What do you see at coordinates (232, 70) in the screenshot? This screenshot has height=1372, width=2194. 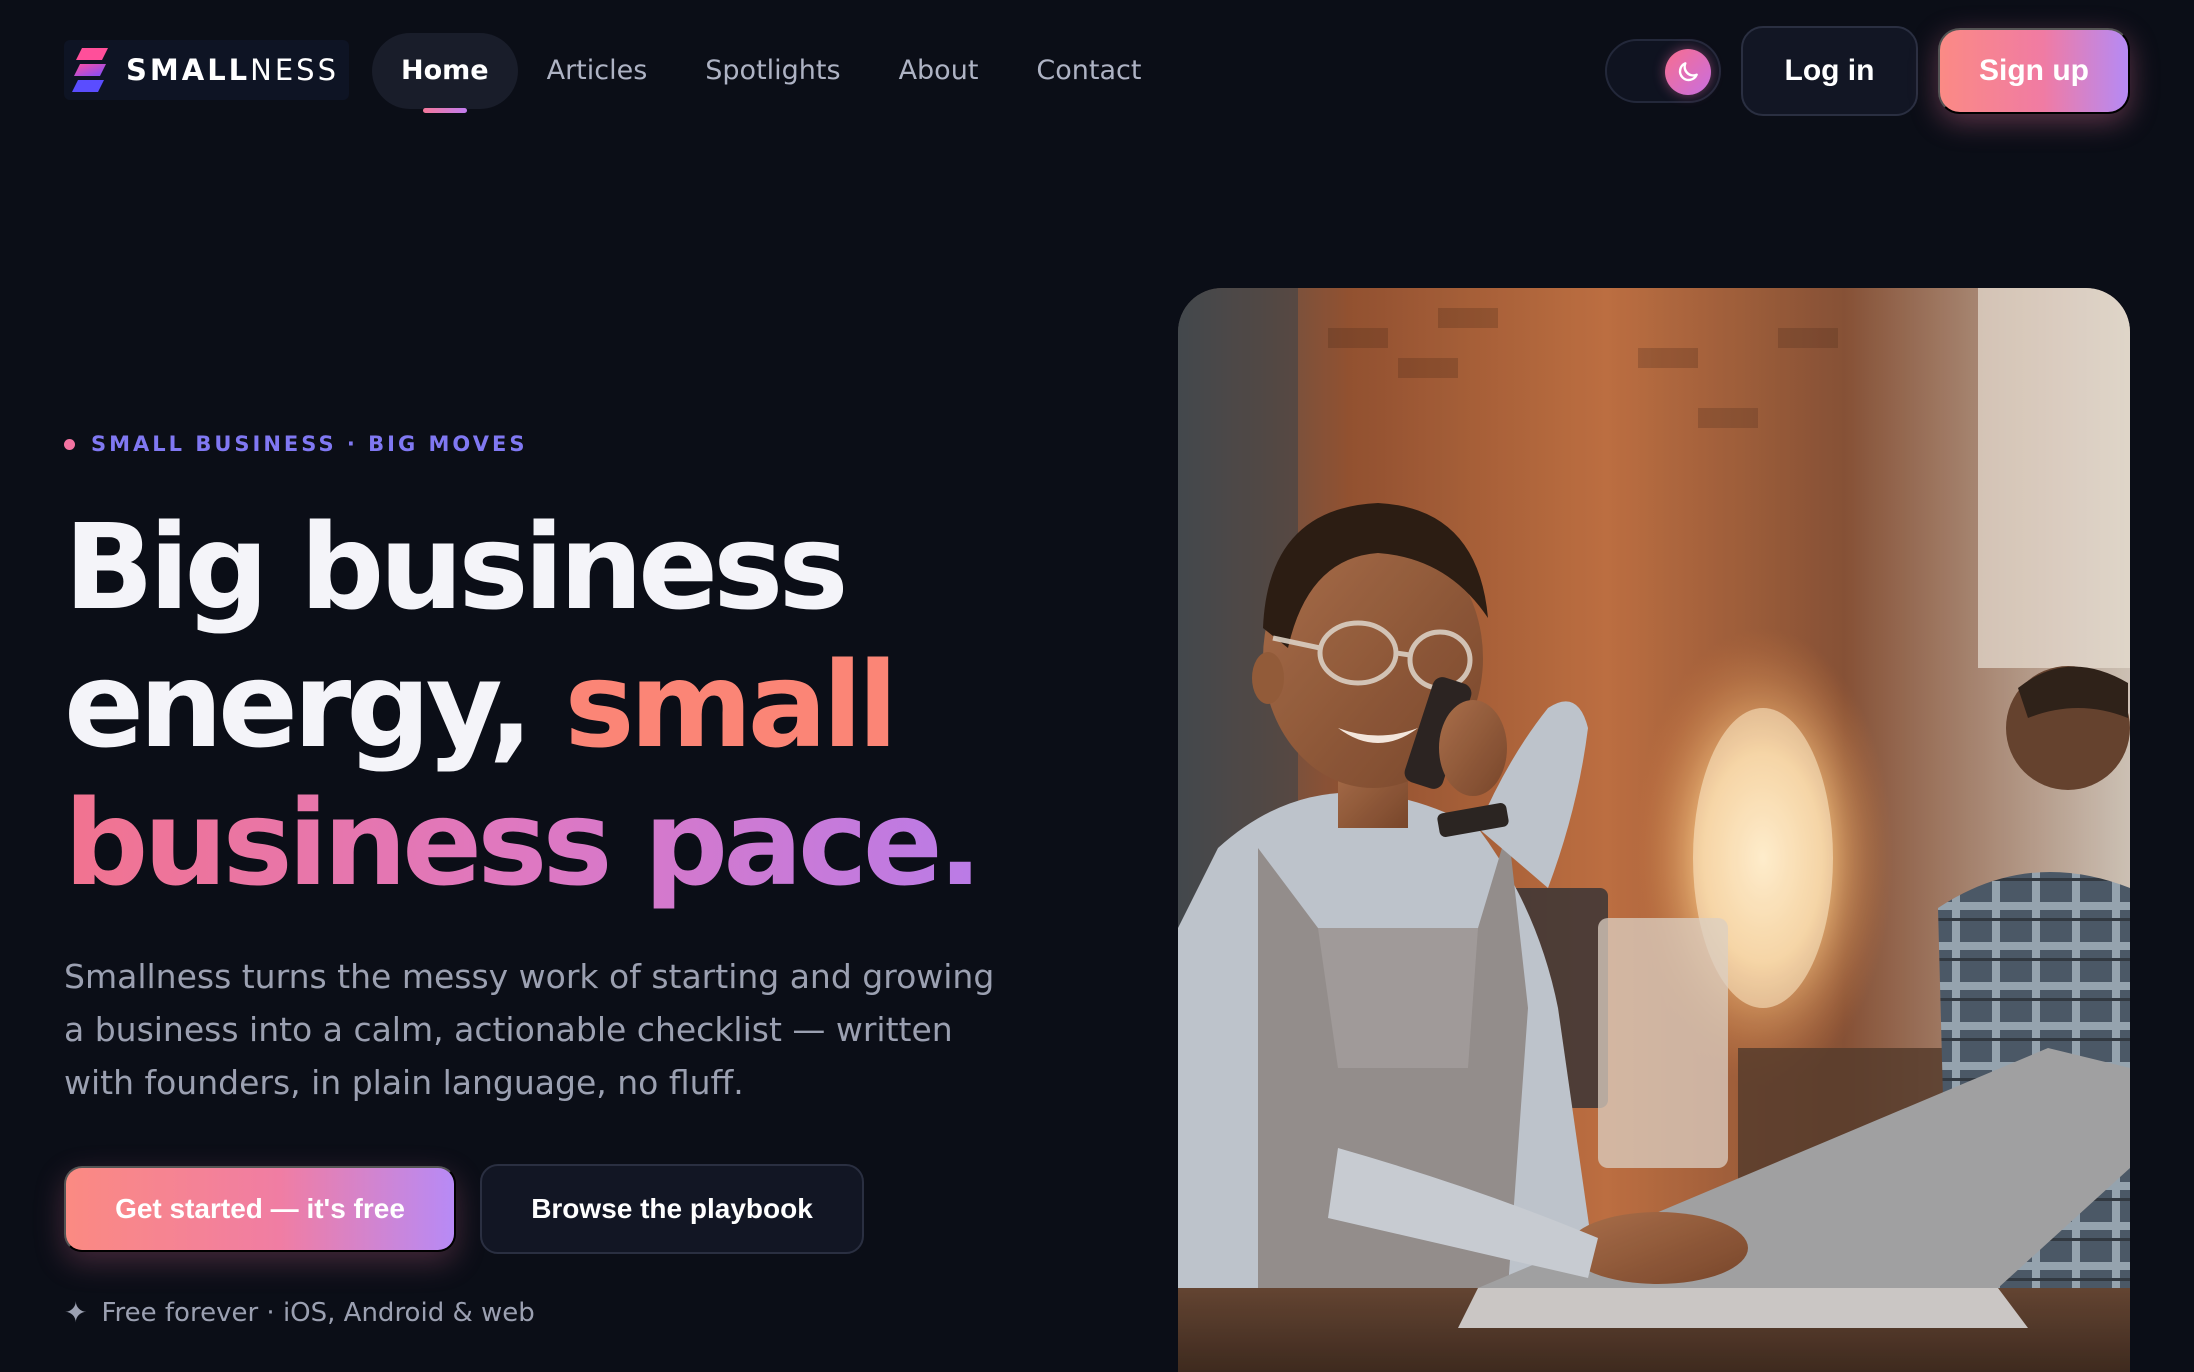 I see `brand-wordmark: SMALLNESS` at bounding box center [232, 70].